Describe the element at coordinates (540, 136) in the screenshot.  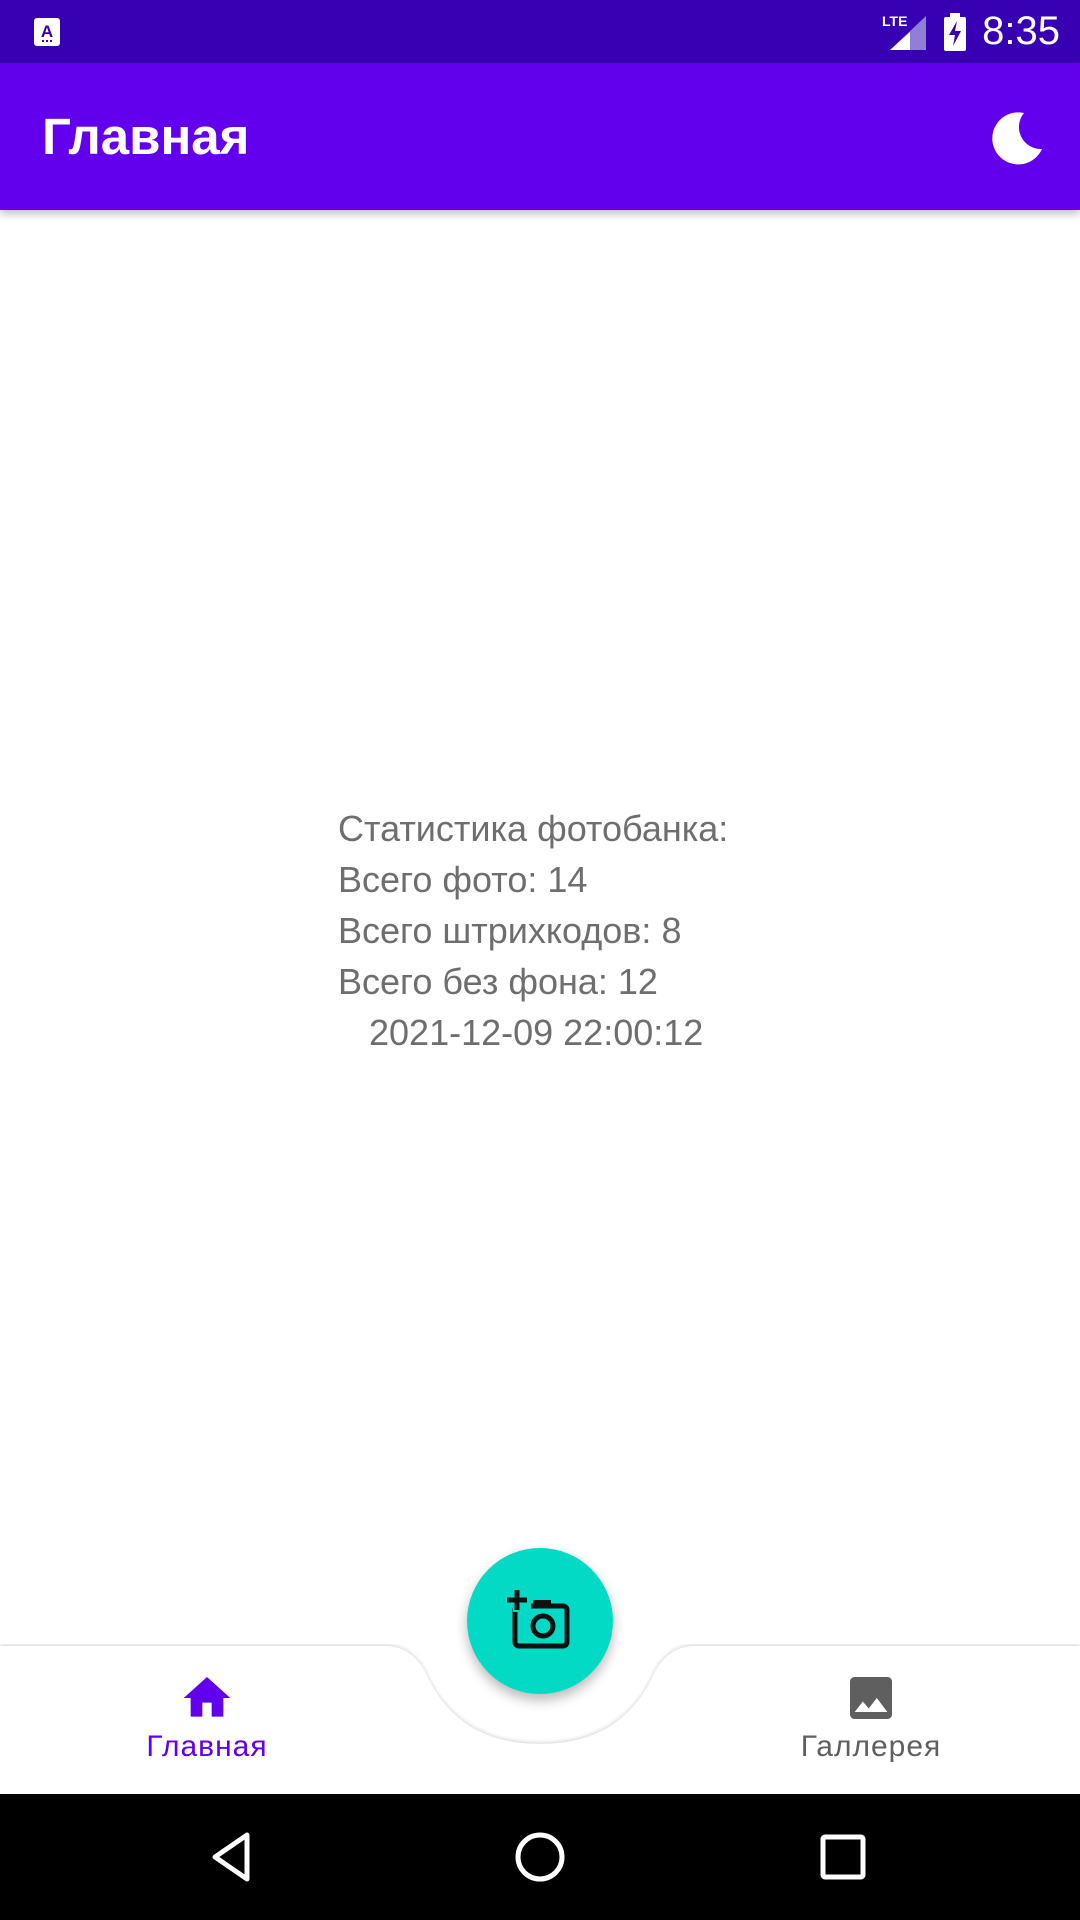
I see `app-bar: Главная` at that location.